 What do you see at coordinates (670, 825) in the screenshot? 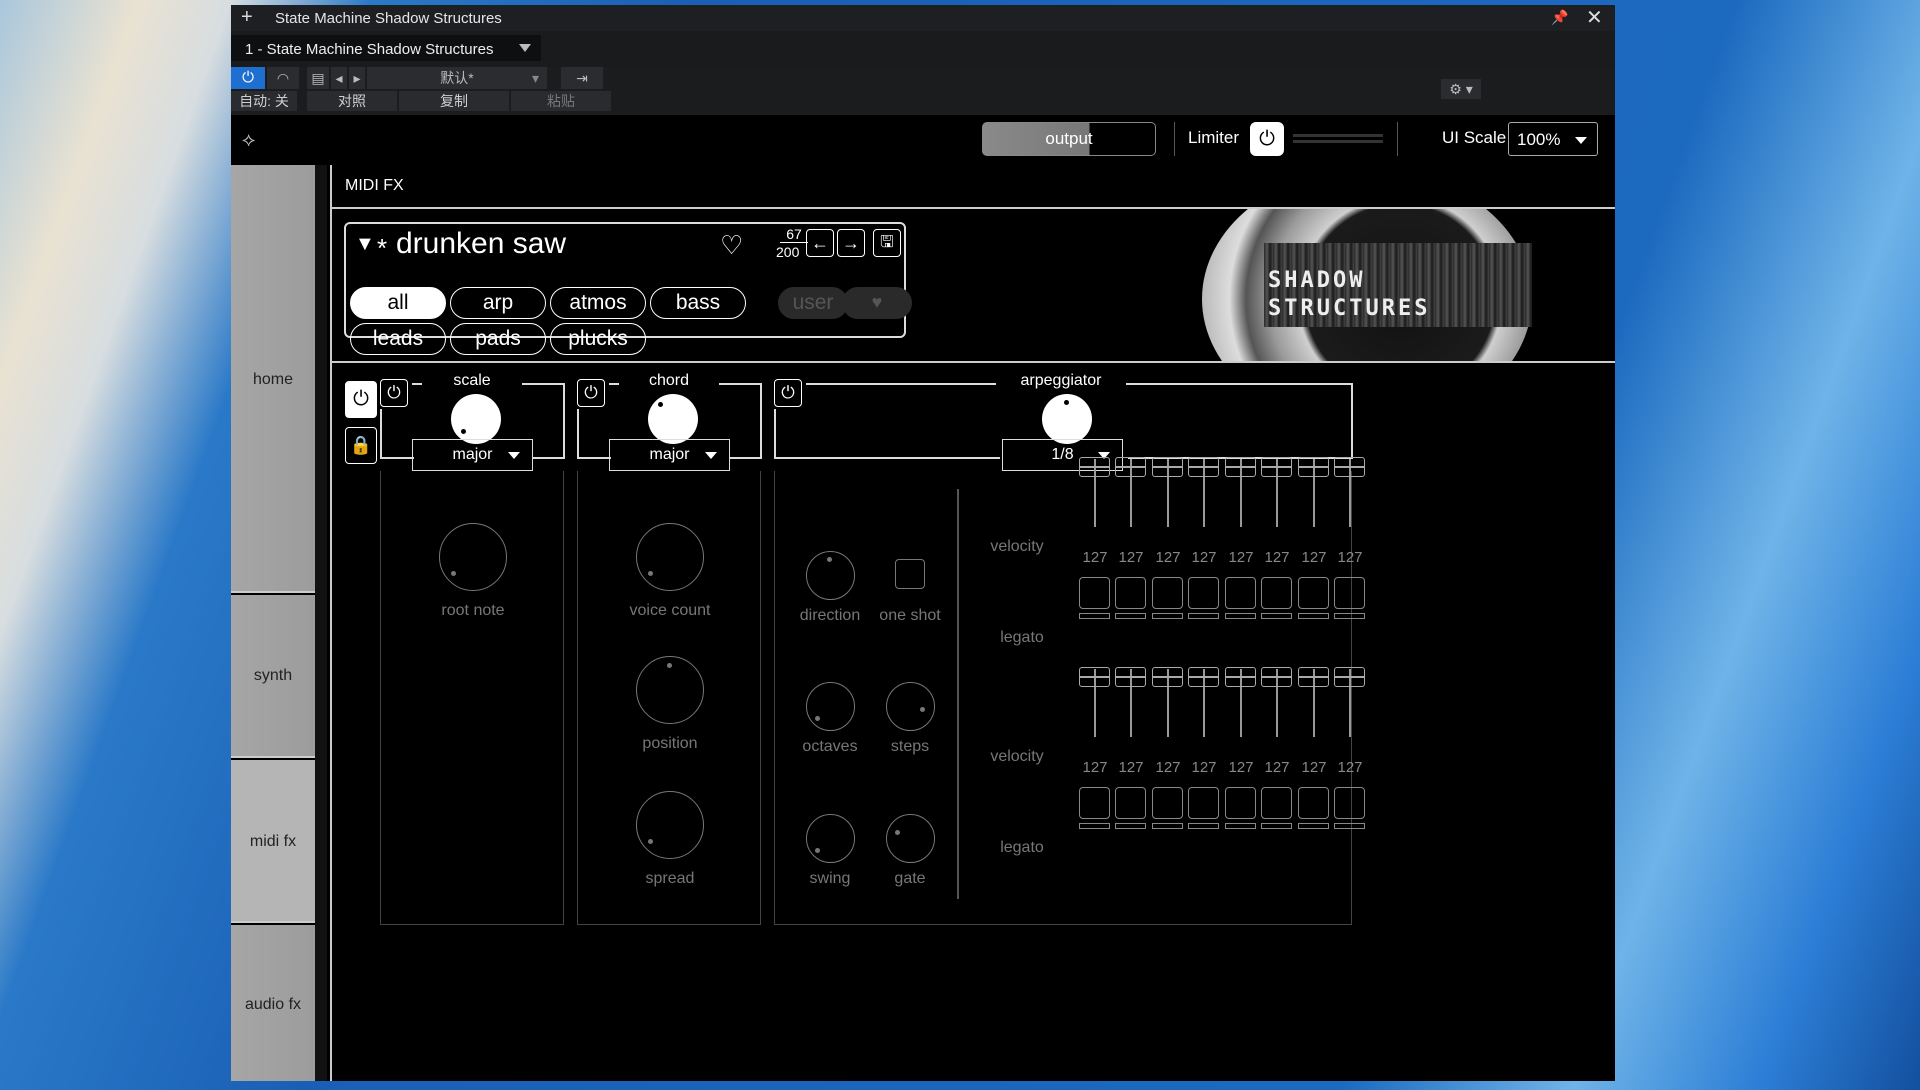
I see `spread-knob` at bounding box center [670, 825].